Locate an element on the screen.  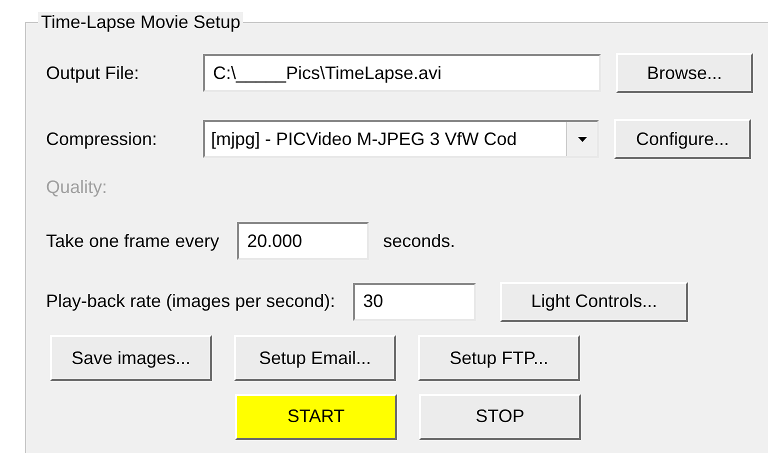
compression-dropdown: [mjpg] - PICVideo M-JPEG 3 VfW Cod is located at coordinates (401, 139).